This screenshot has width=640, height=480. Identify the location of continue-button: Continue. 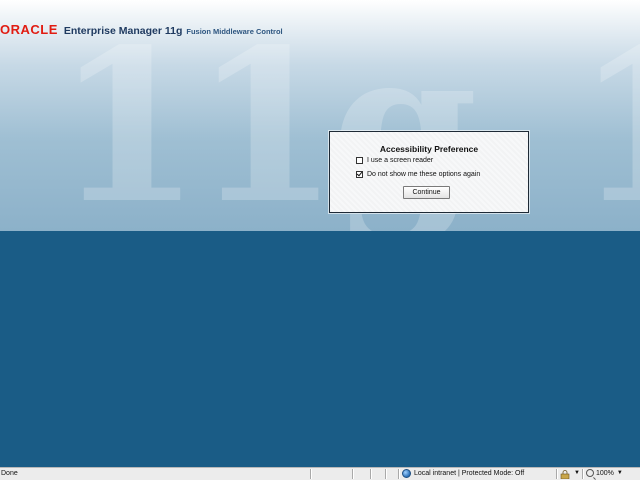
(426, 192).